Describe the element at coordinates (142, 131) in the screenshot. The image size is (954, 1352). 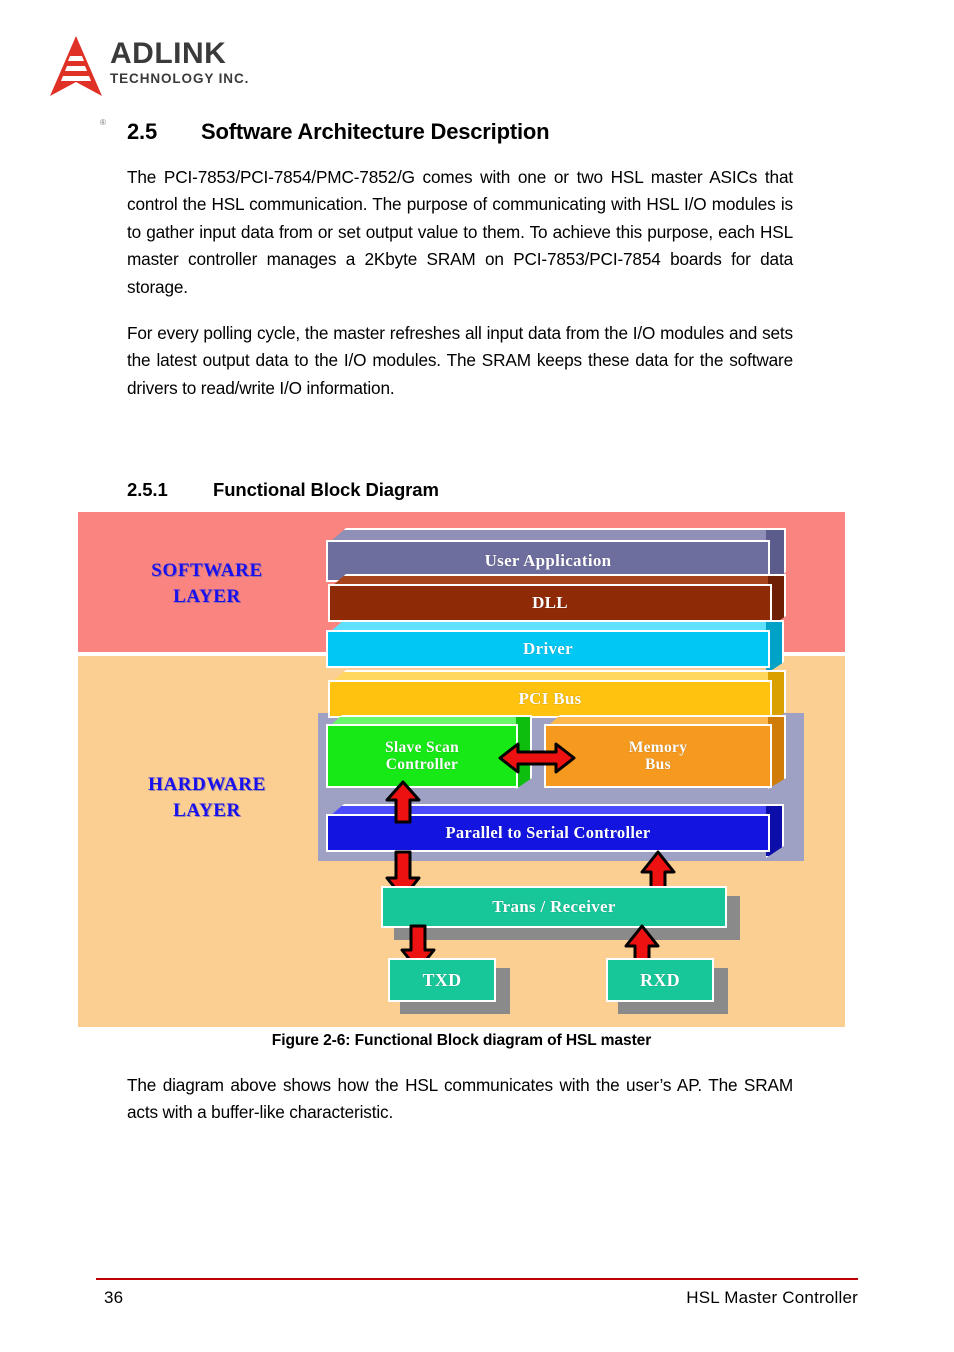
I see `section-number: 2.5` at that location.